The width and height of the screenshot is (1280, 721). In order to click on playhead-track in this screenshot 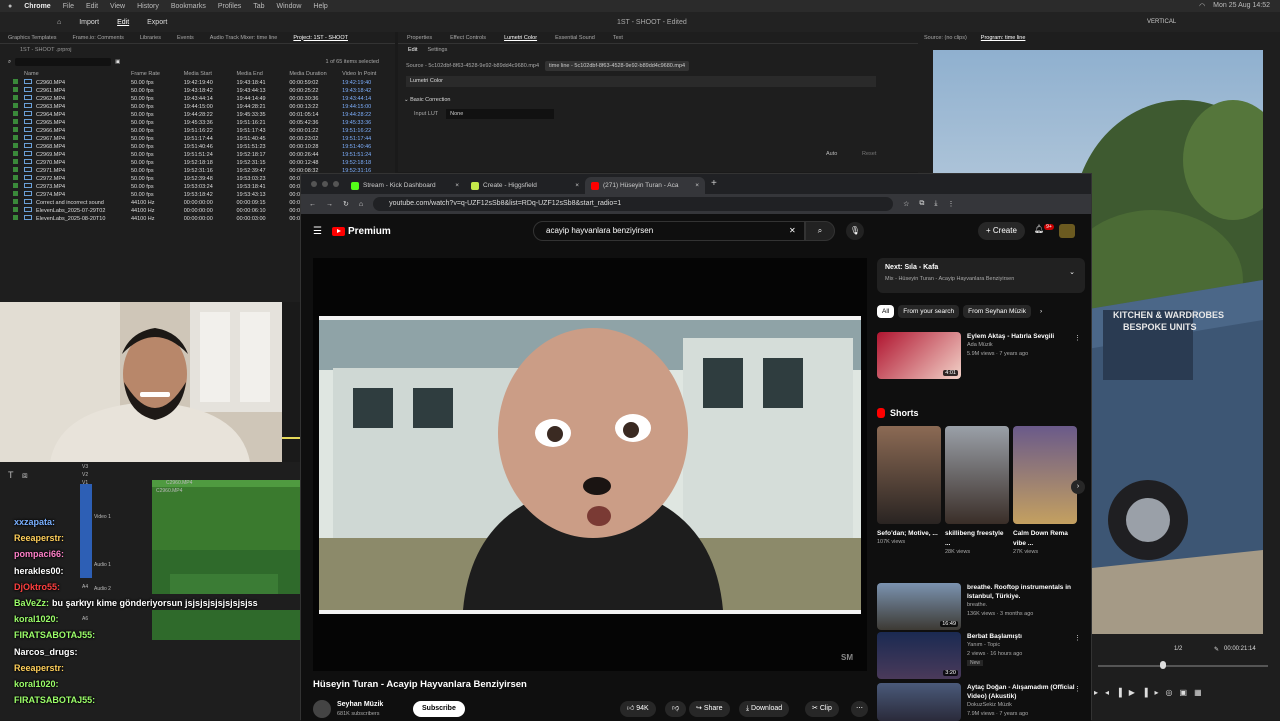, I will do `click(1183, 666)`.